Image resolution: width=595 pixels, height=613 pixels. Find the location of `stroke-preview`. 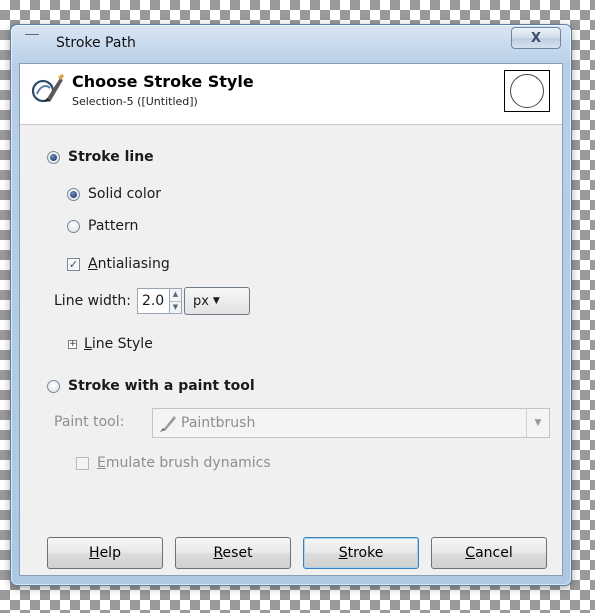

stroke-preview is located at coordinates (527, 91).